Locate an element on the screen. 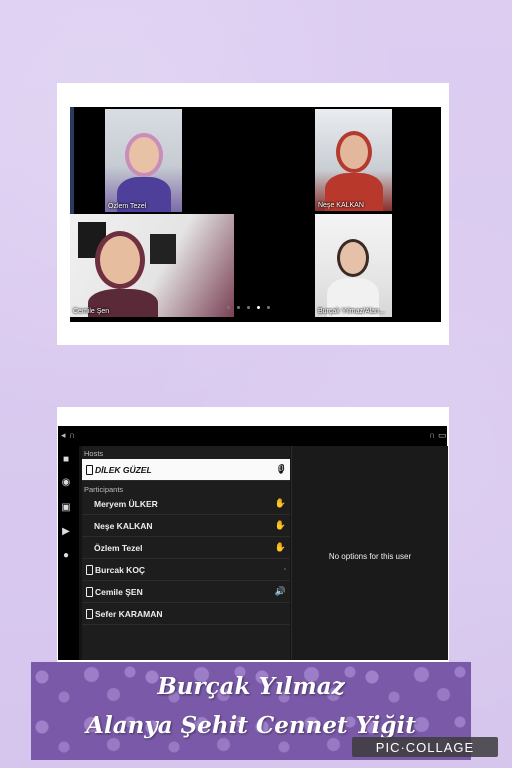 Image resolution: width=512 pixels, height=768 pixels. tile-name-label: Neşe KALKAN is located at coordinates (341, 205).